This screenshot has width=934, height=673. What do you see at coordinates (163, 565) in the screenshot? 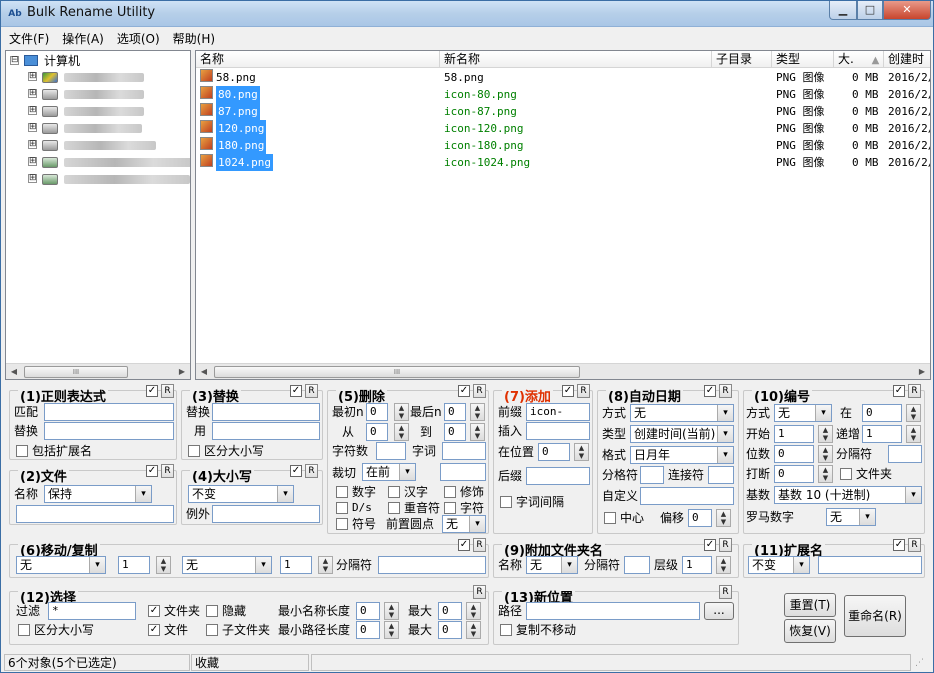
I see `move-count-spinner: ▲ ▼` at bounding box center [163, 565].